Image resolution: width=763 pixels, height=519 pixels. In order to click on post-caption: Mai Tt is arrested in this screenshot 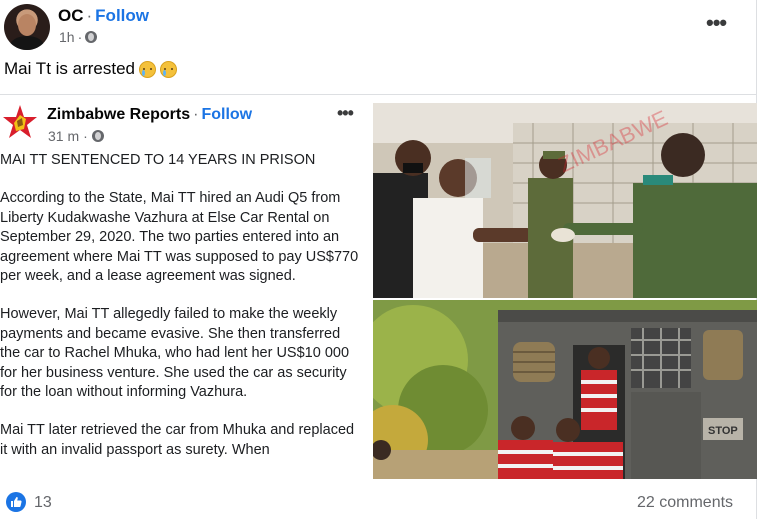, I will do `click(91, 69)`.